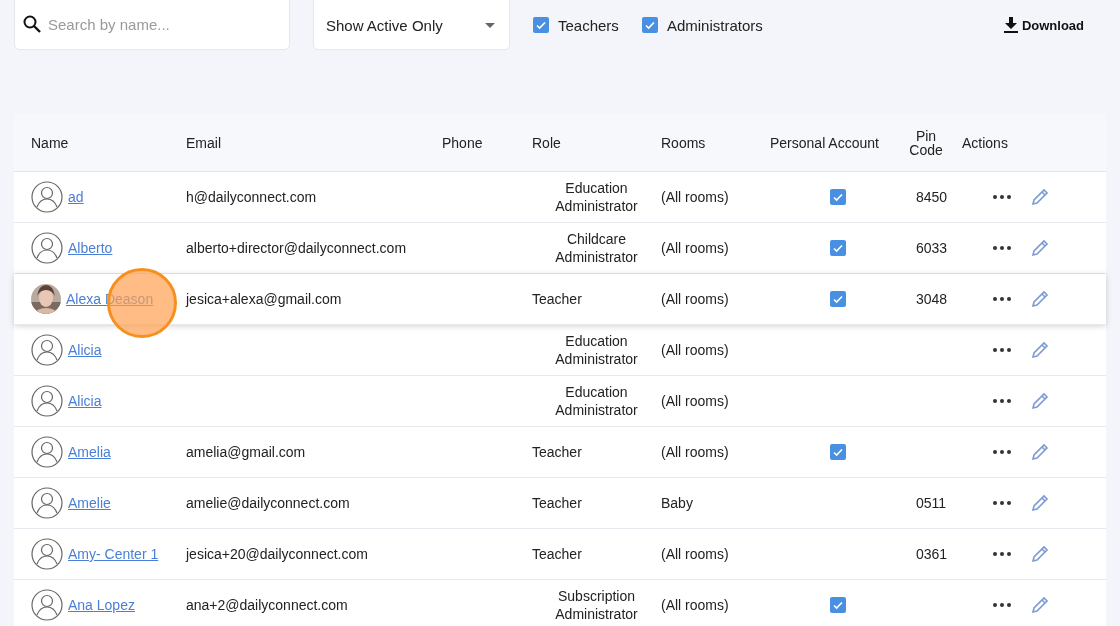 The width and height of the screenshot is (1120, 626). I want to click on table-row: Amelie amelie@dailyconnect.com Teacher Baby 0511, so click(560, 503).